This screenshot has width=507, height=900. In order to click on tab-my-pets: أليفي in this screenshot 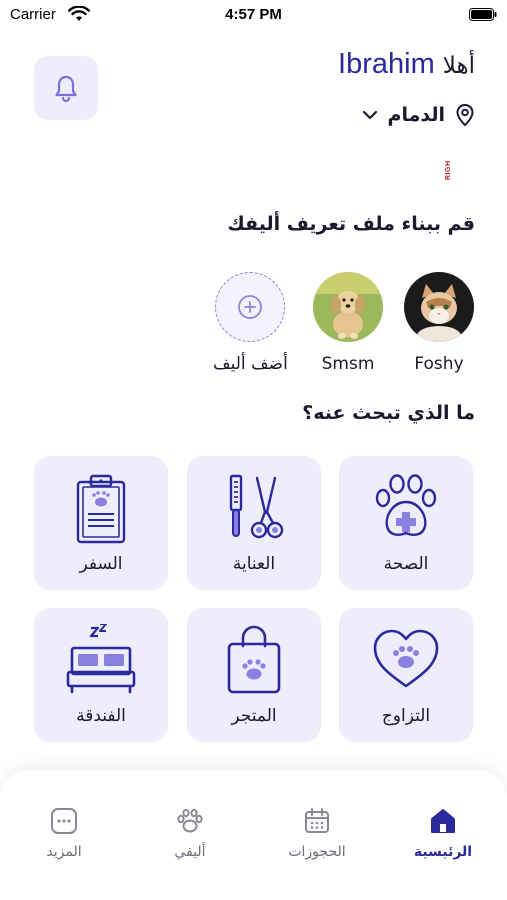, I will do `click(190, 832)`.